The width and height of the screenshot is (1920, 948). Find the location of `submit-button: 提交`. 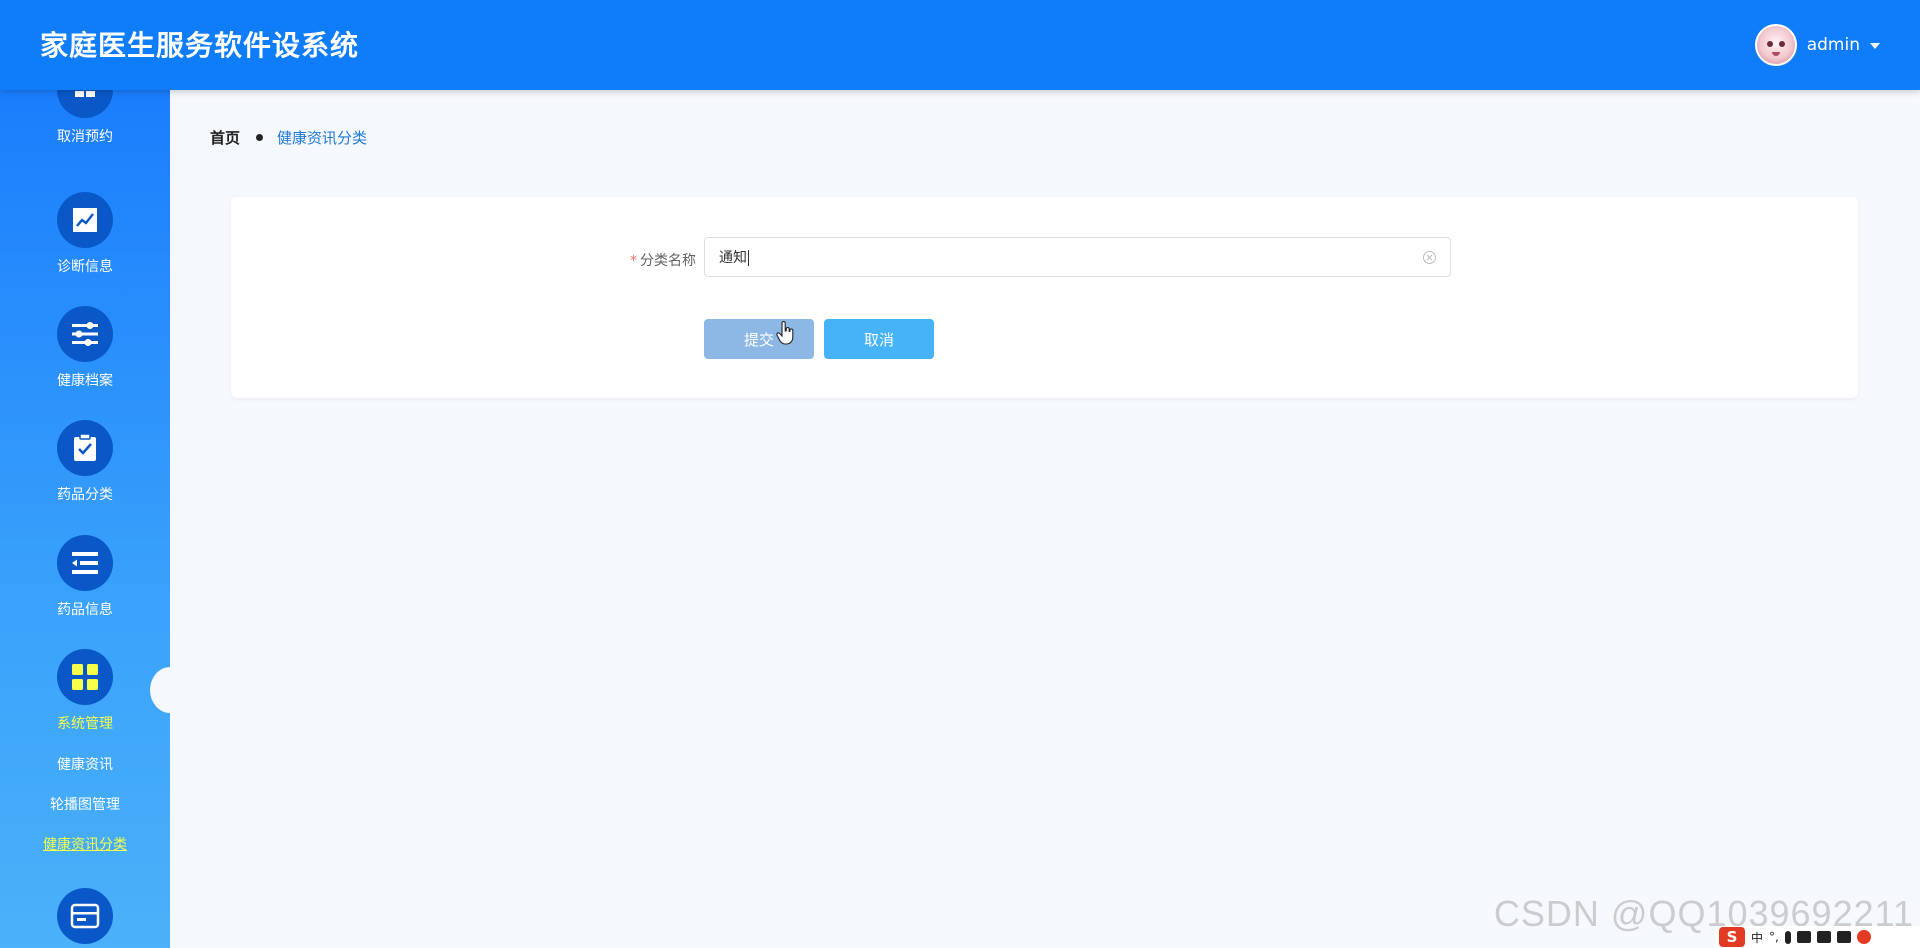

submit-button: 提交 is located at coordinates (759, 339).